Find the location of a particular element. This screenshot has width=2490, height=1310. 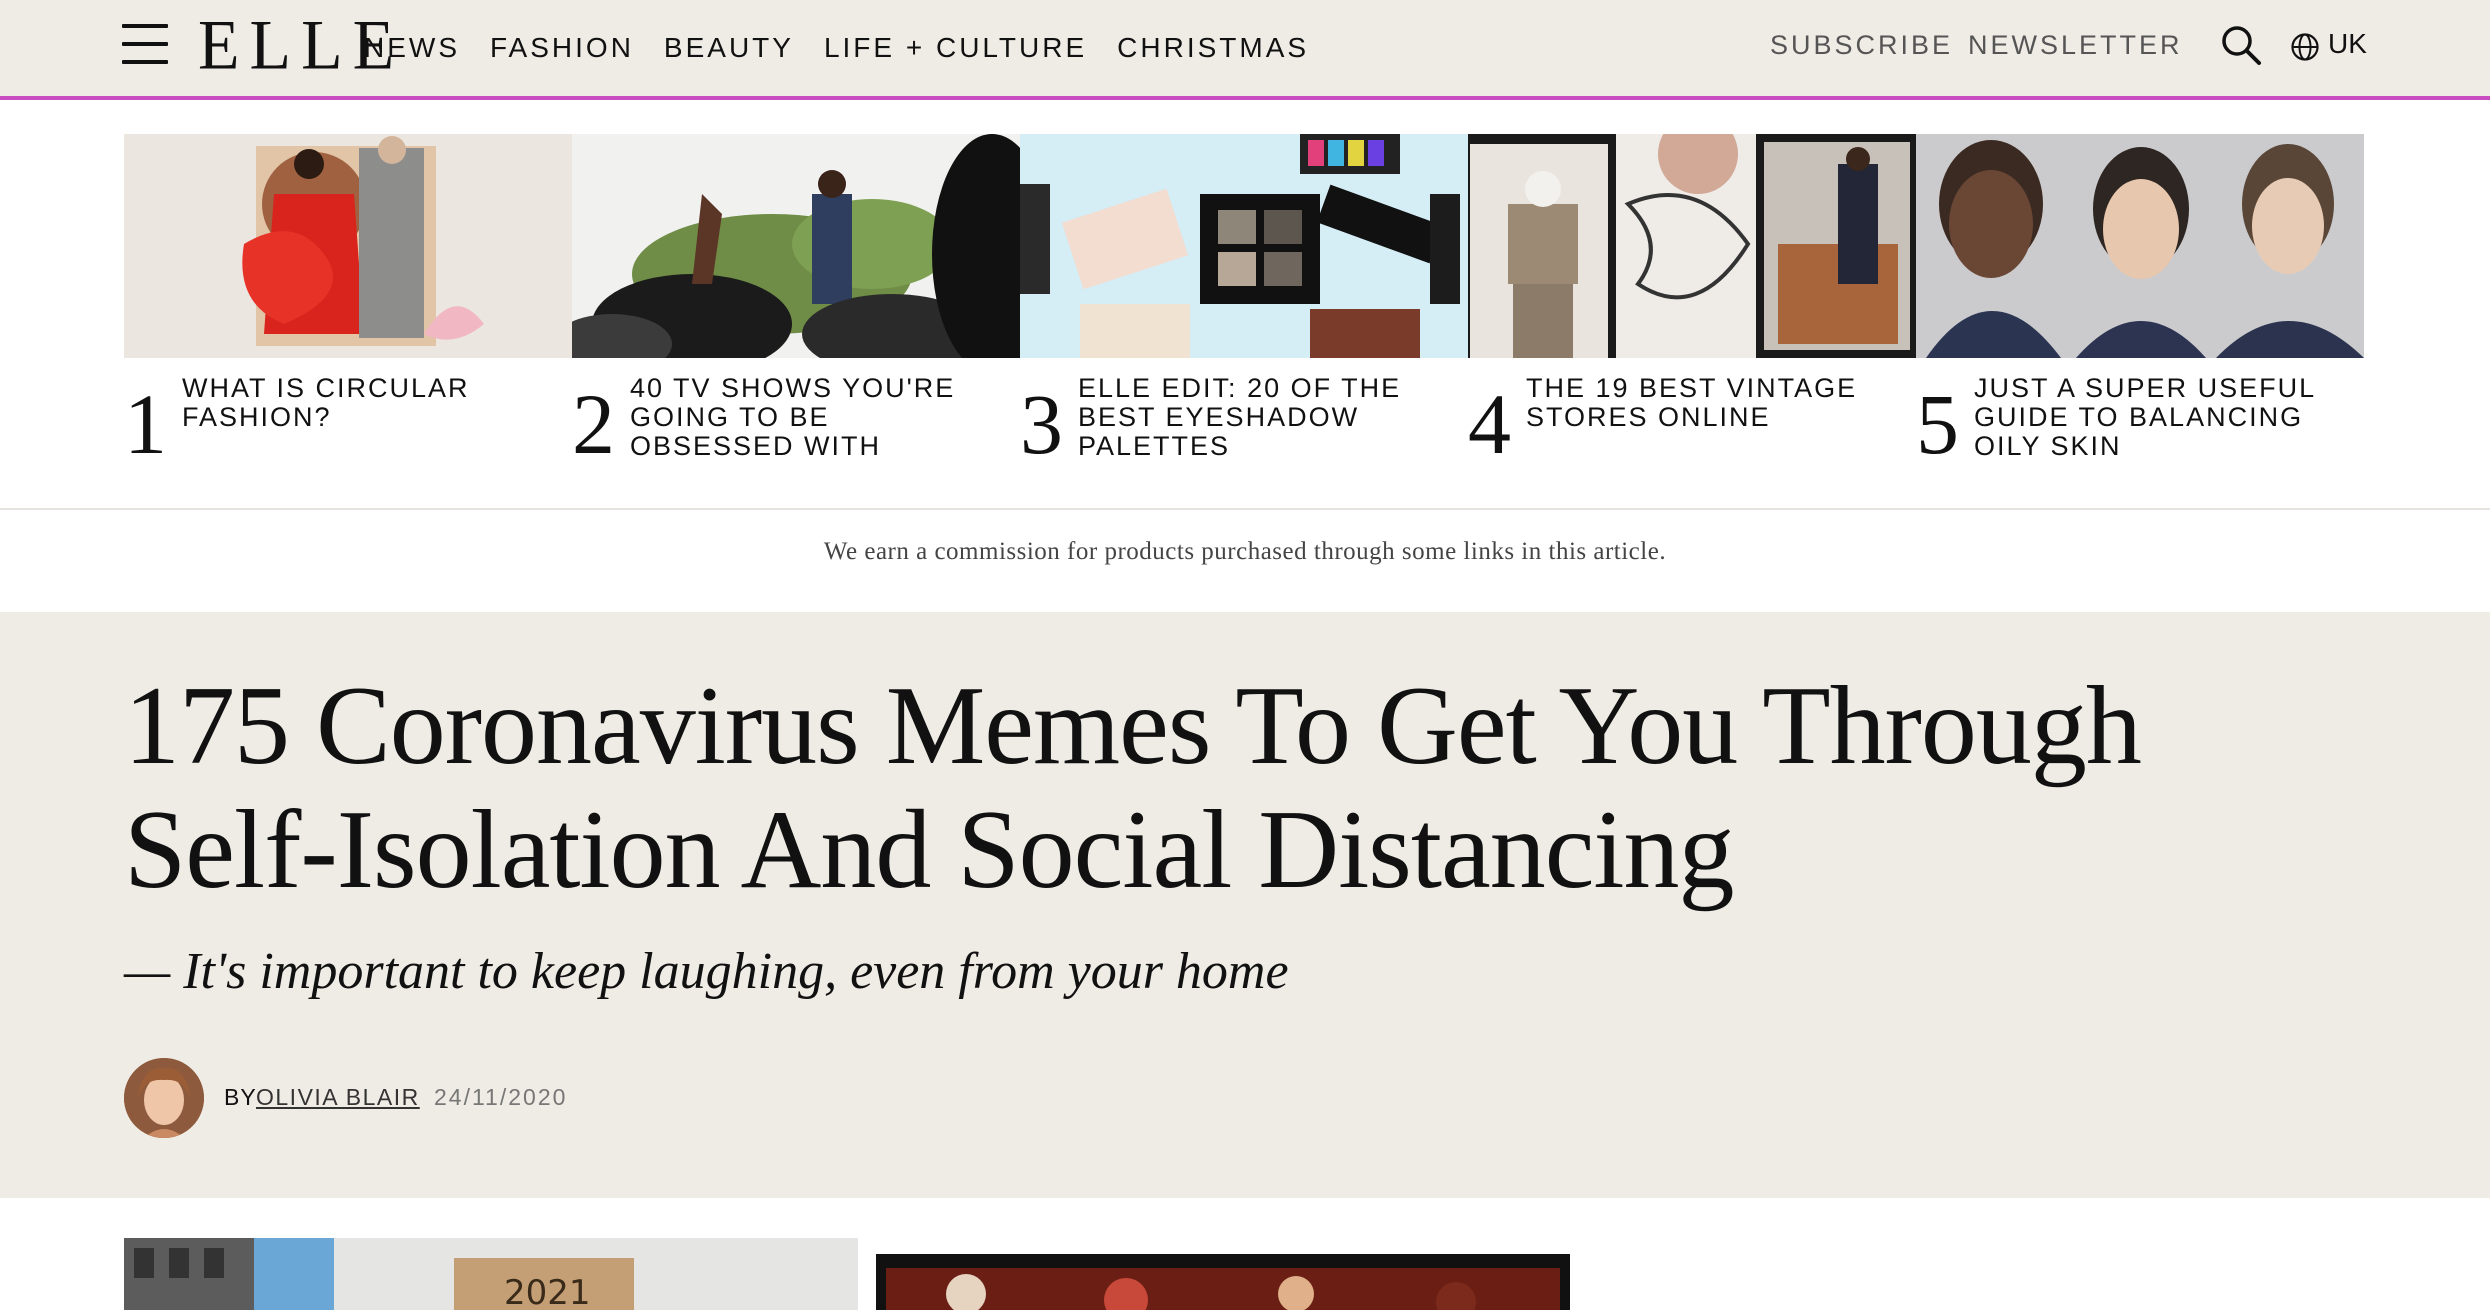

section-divider is located at coordinates (1245, 509).